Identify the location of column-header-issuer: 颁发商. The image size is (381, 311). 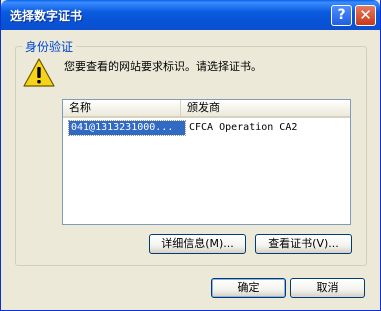
(265, 109).